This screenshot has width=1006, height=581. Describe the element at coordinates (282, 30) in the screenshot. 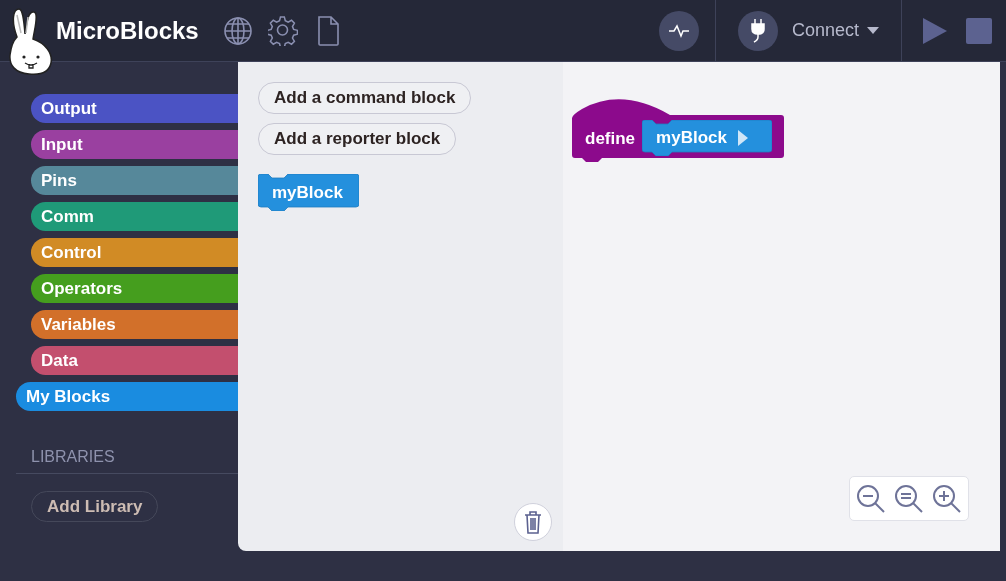

I see `settings-icon` at that location.